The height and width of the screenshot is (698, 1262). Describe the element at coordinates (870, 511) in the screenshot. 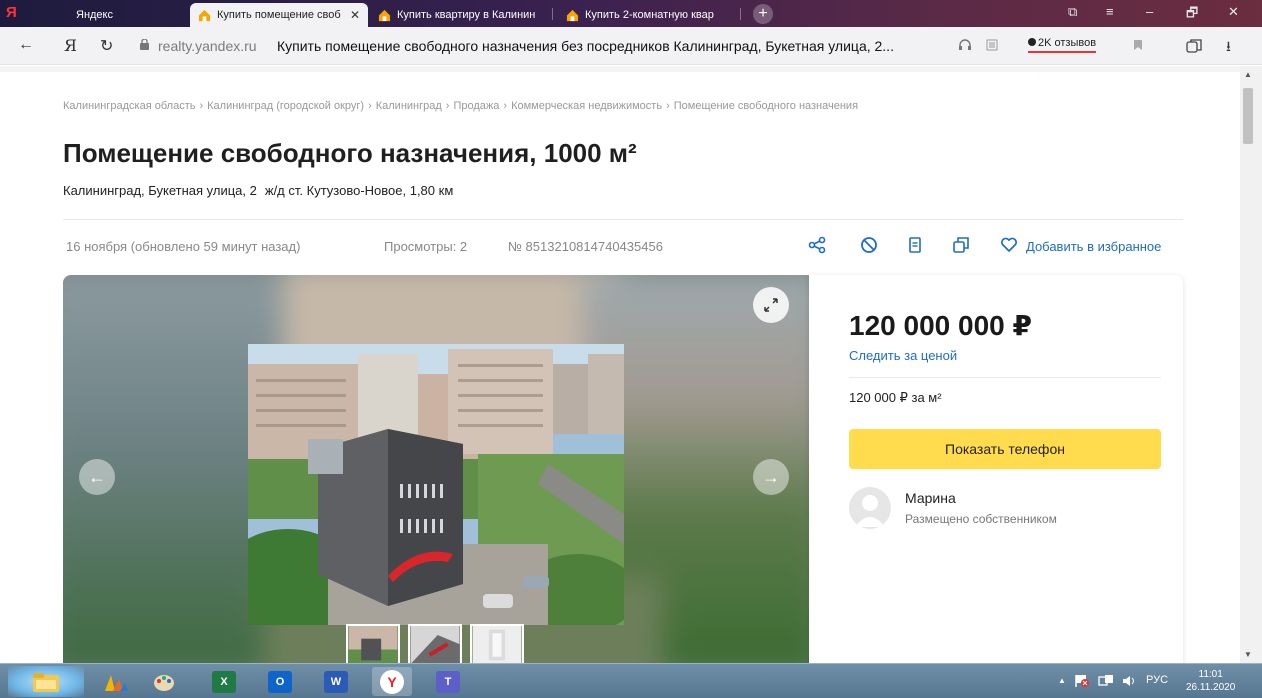

I see `user-icon` at that location.